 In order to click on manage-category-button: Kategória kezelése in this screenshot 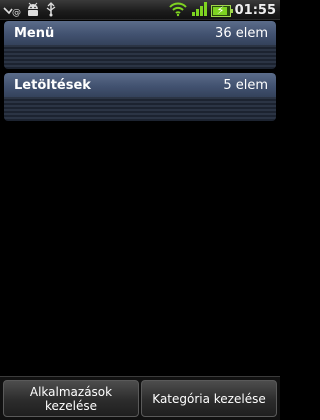, I will do `click(209, 398)`.